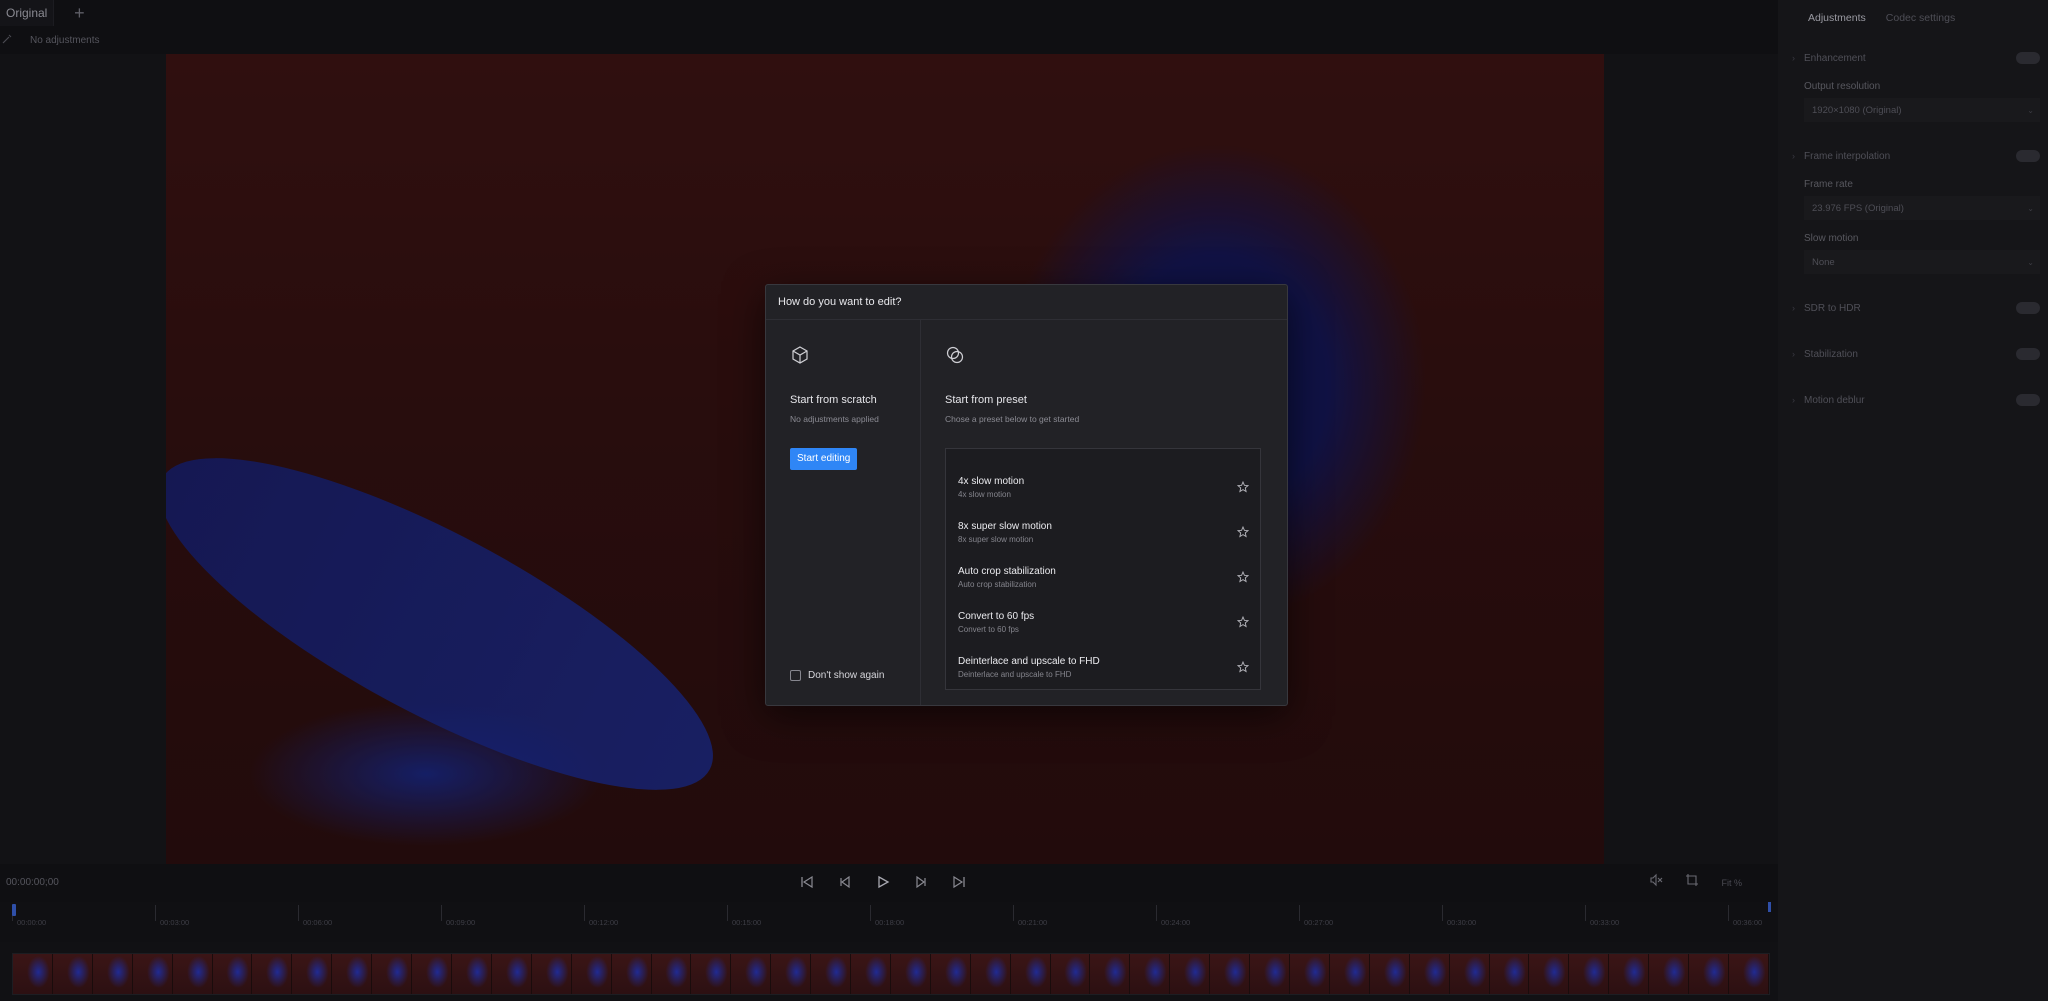  Describe the element at coordinates (2028, 58) in the screenshot. I see `enhancement-toggle` at that location.